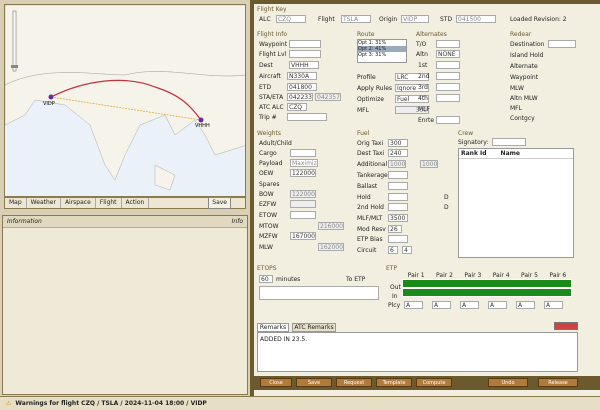 This screenshot has width=600, height=410. Describe the element at coordinates (398, 175) in the screenshot. I see `tankerage-field` at that location.